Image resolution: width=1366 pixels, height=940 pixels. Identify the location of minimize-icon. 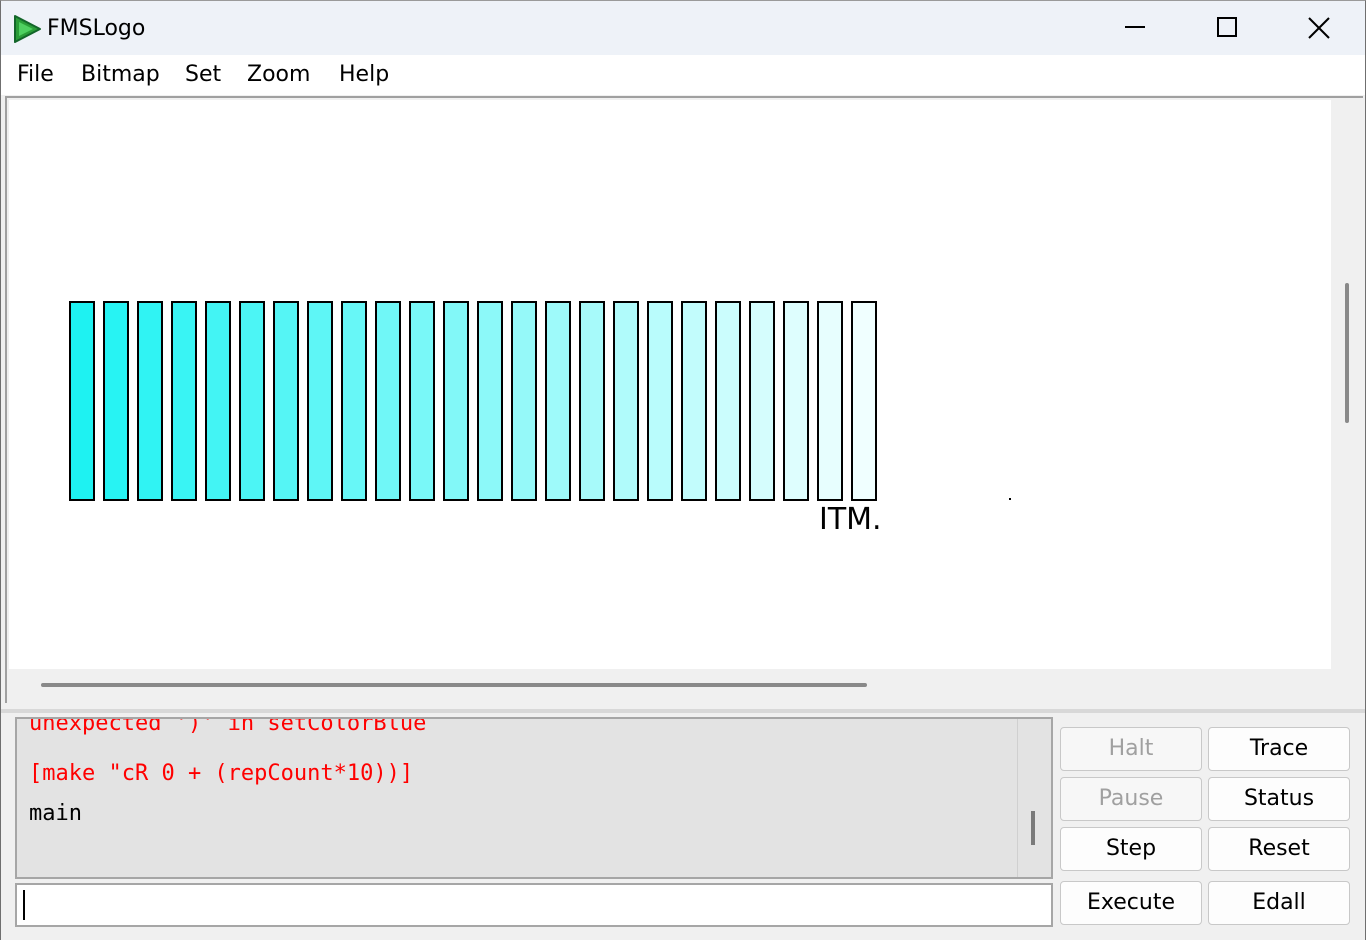
(1135, 27).